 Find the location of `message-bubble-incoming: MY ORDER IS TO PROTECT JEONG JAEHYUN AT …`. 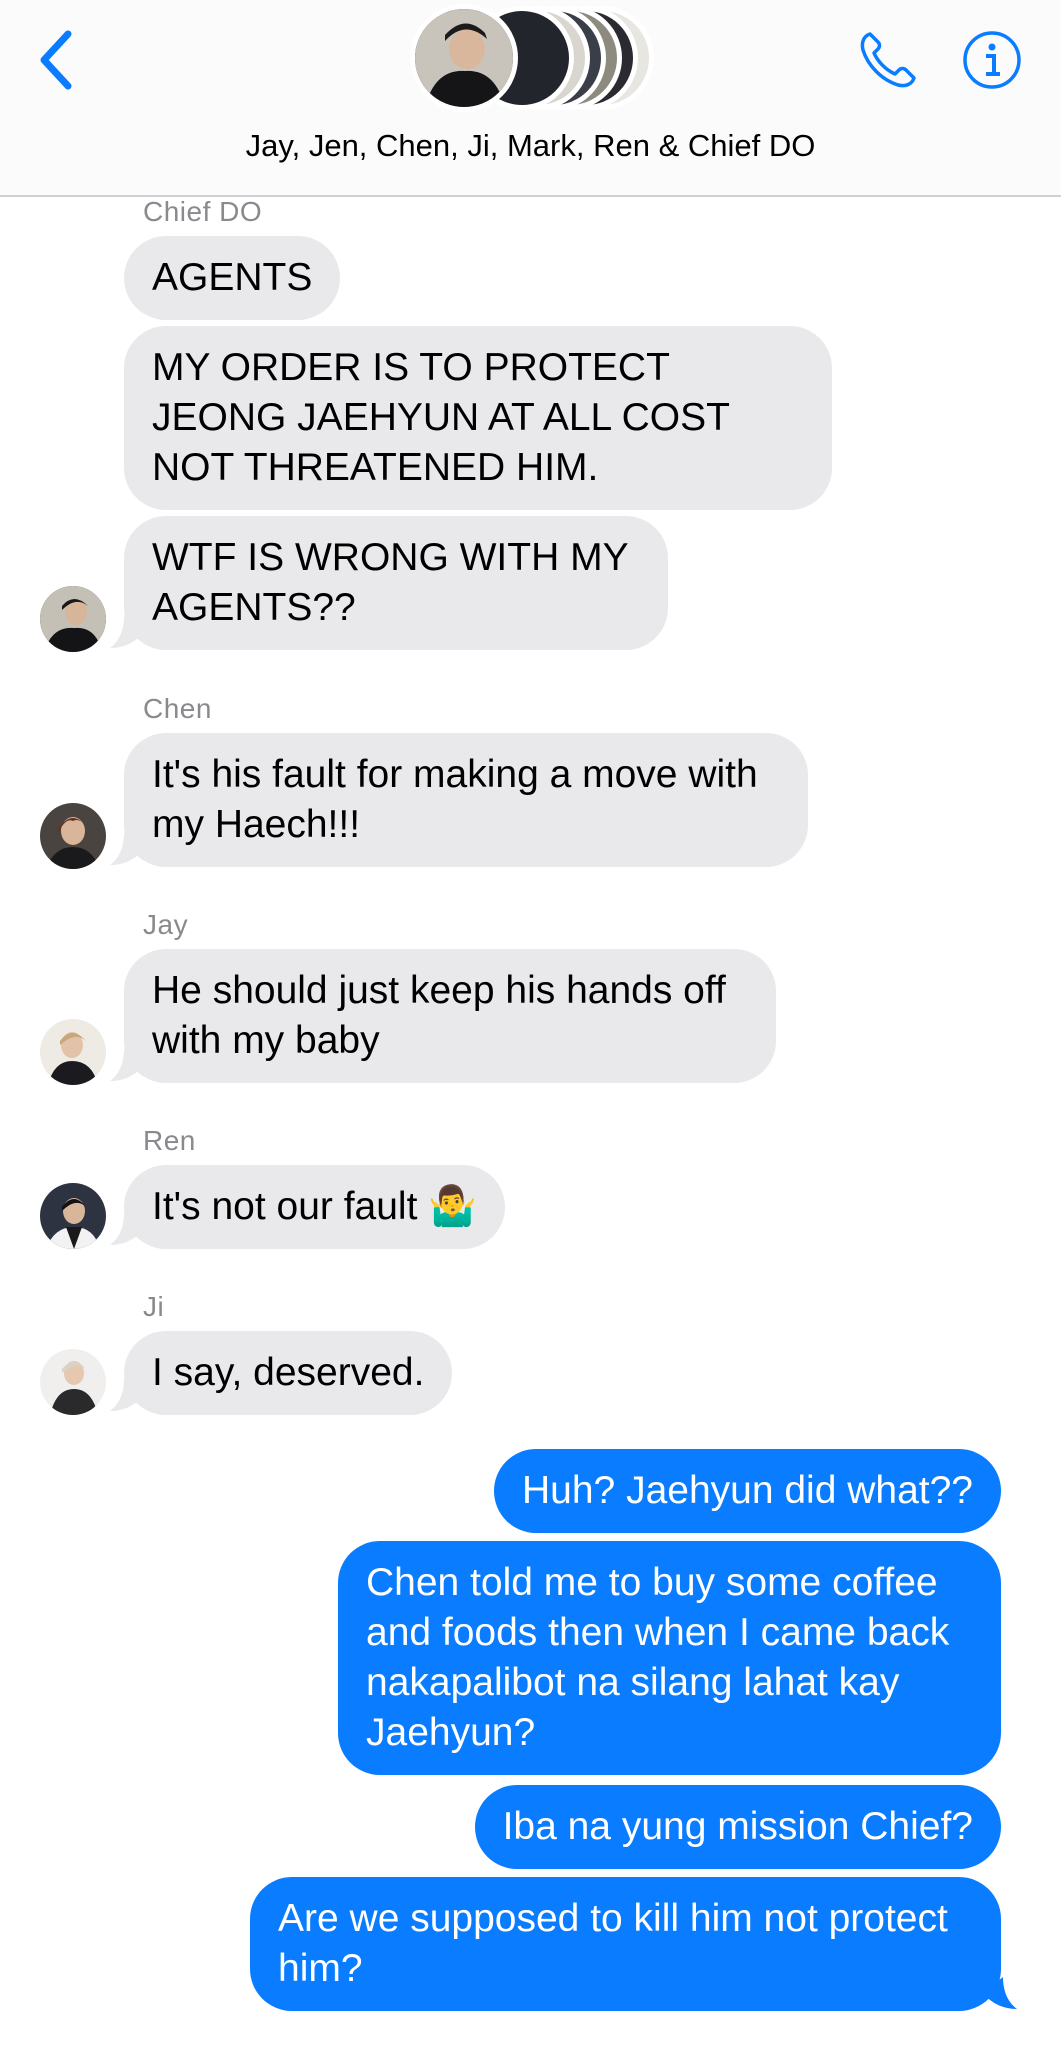

message-bubble-incoming: MY ORDER IS TO PROTECT JEONG JAEHYUN AT … is located at coordinates (478, 418).